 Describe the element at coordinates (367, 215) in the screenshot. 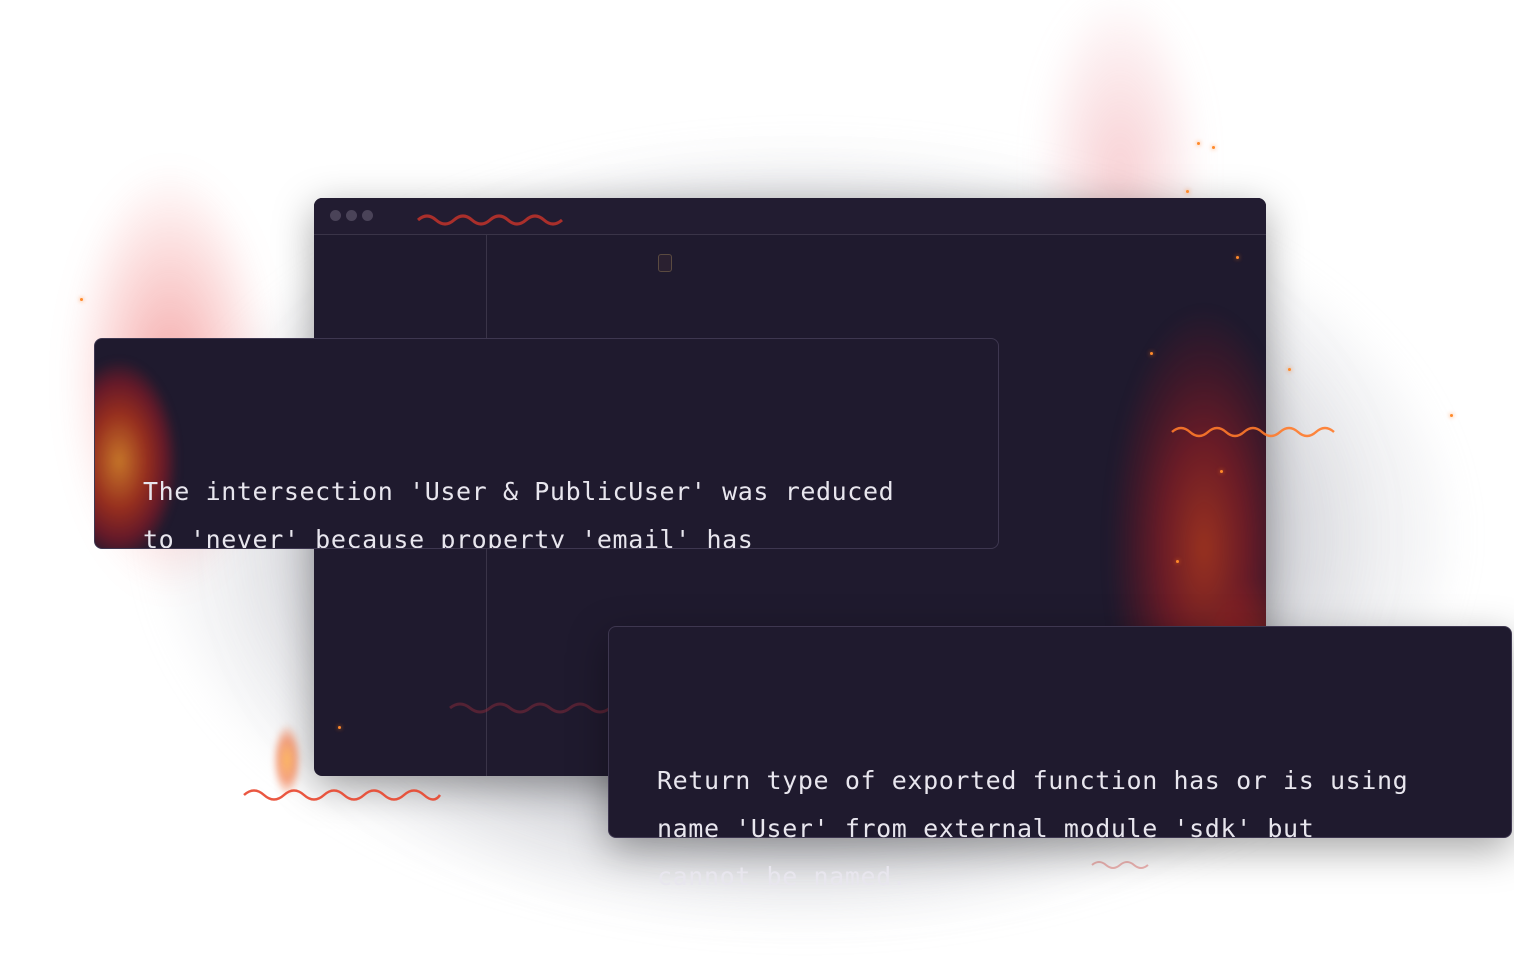

I see `window-maximize-dot-icon` at that location.